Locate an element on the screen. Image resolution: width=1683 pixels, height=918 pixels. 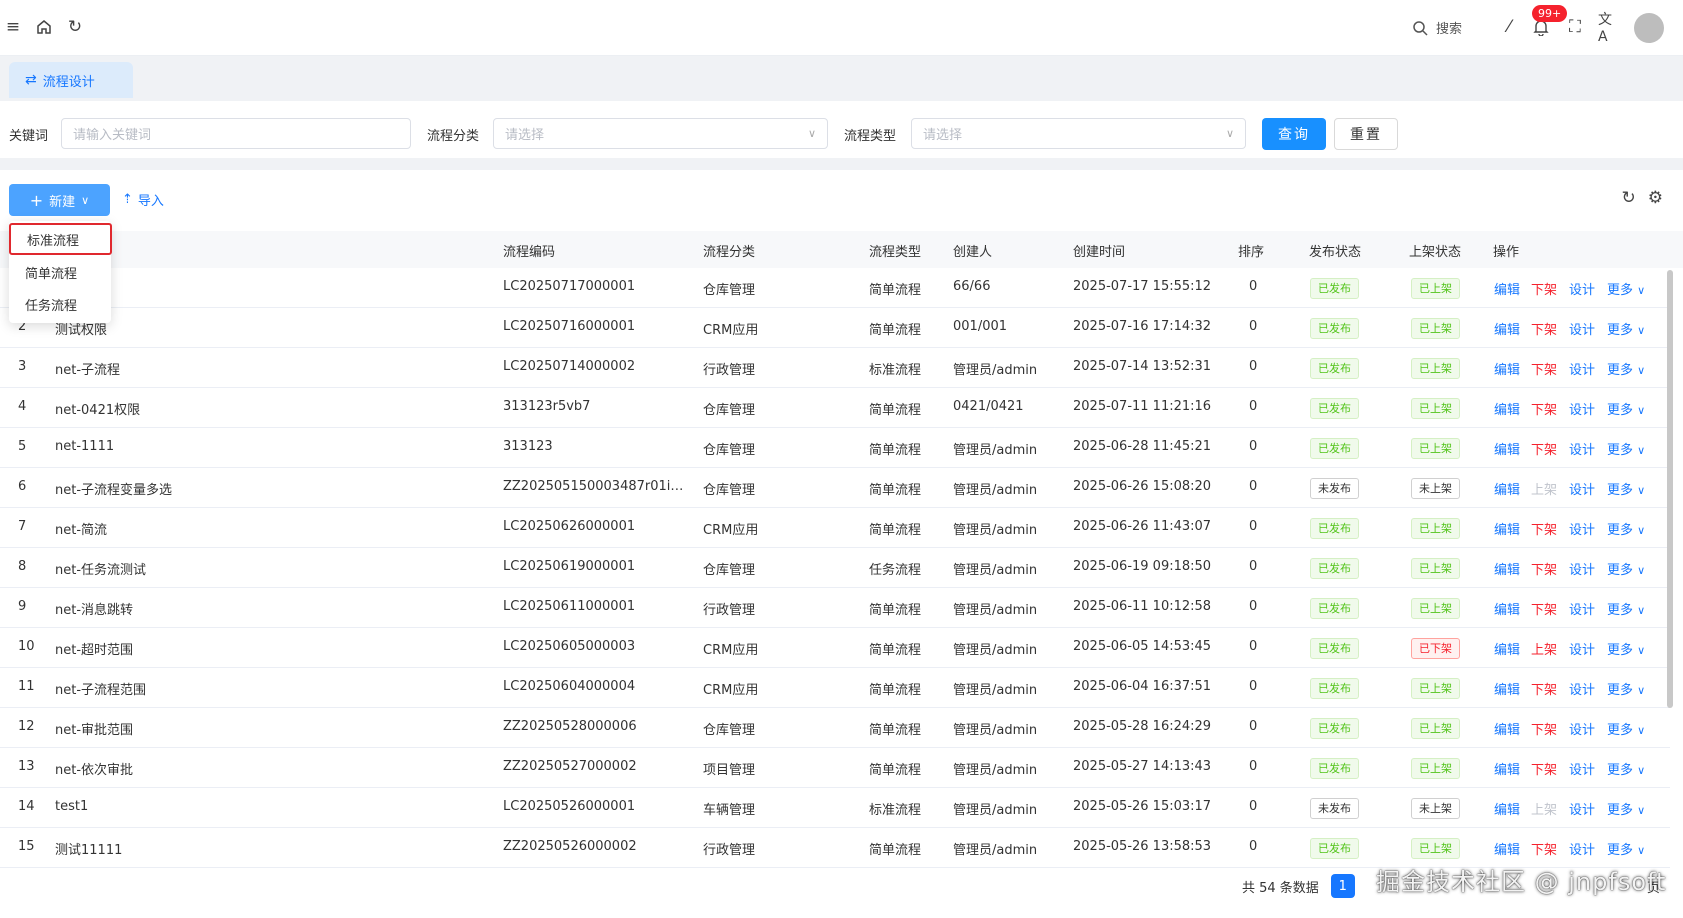
reload-icon: ↻ is located at coordinates (1629, 198).